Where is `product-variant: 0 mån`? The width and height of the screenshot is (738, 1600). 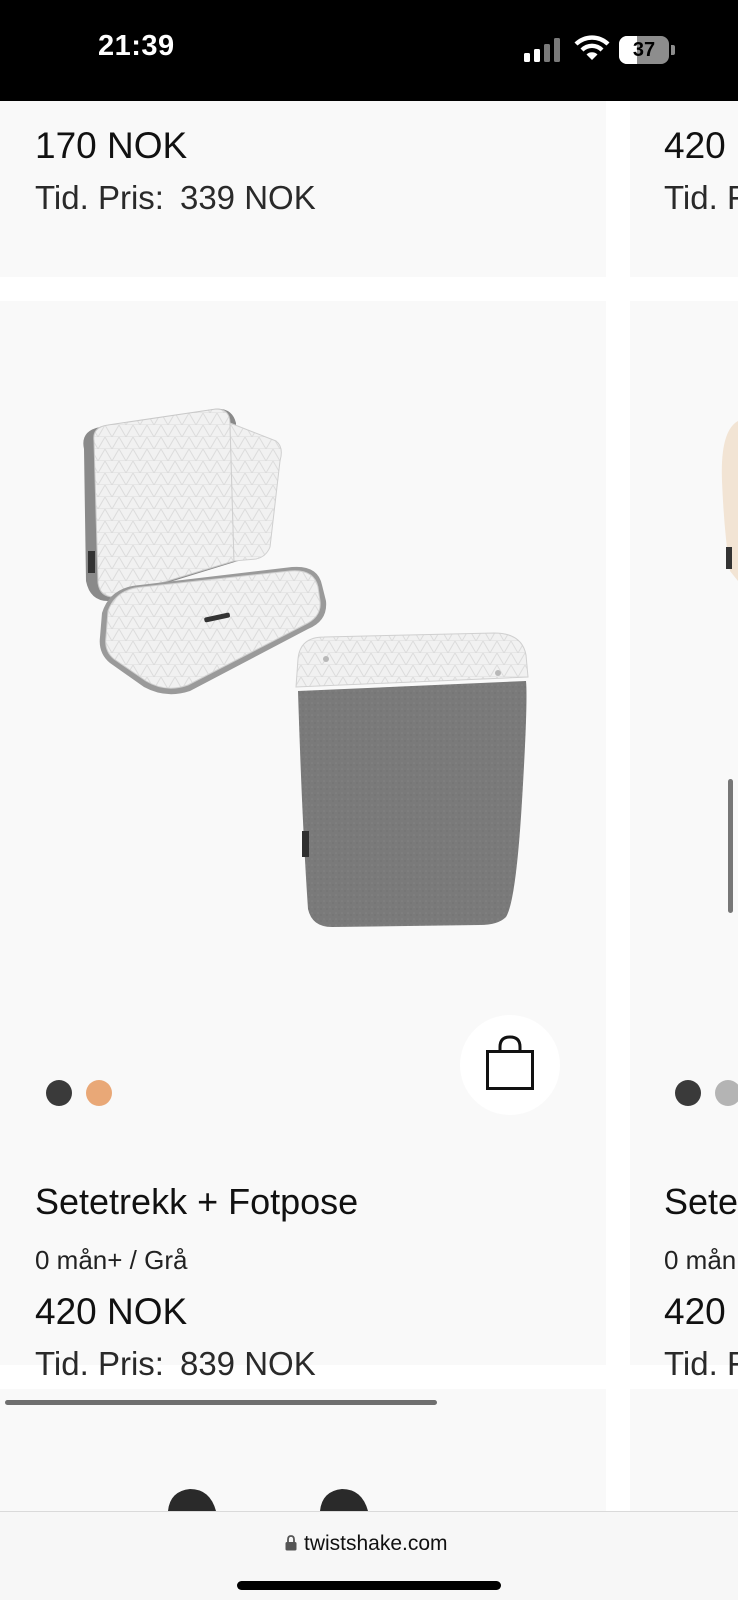 product-variant: 0 mån is located at coordinates (700, 1260).